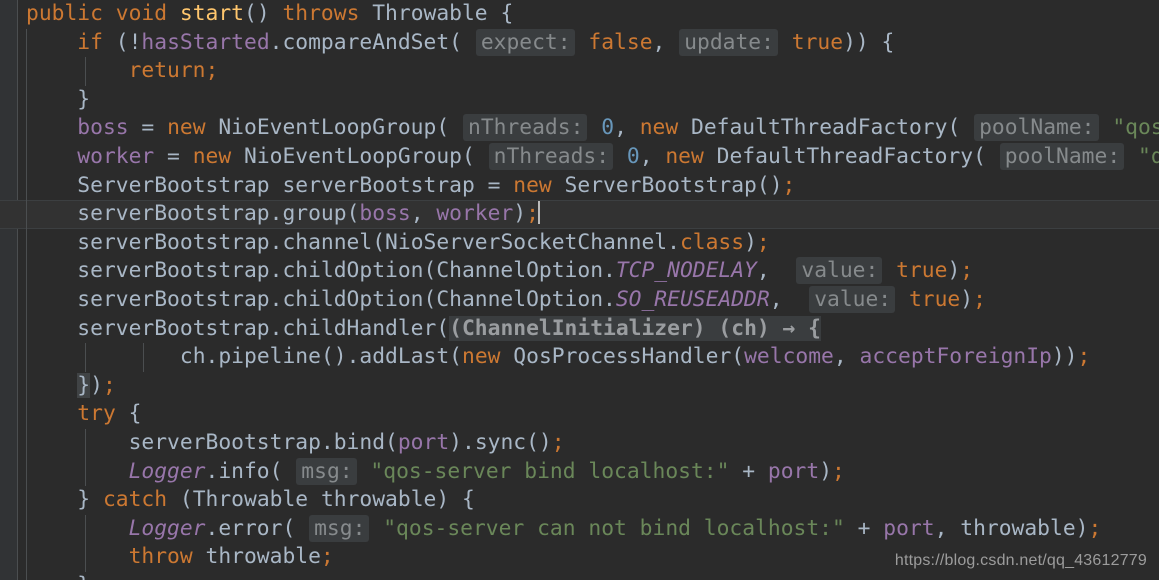  Describe the element at coordinates (148, 128) in the screenshot. I see `code-token: =` at that location.